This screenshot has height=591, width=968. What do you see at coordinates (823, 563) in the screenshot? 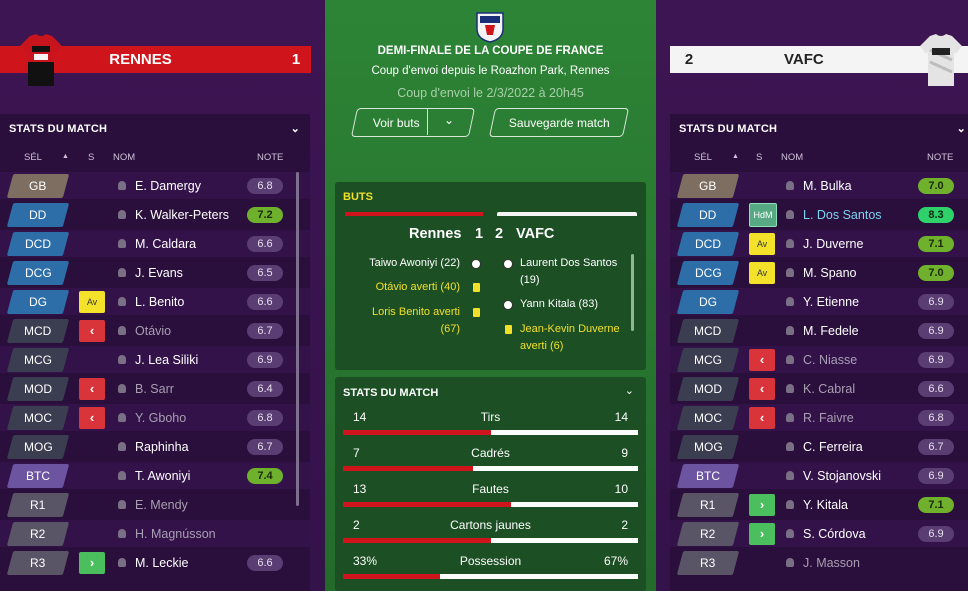
I see `player-name: J. Masson` at bounding box center [823, 563].